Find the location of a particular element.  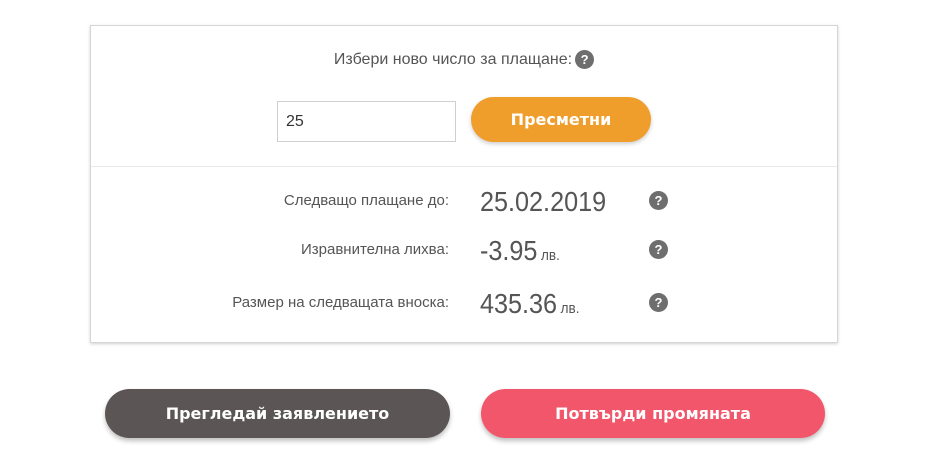

prompt-help-icon: ? is located at coordinates (585, 59).